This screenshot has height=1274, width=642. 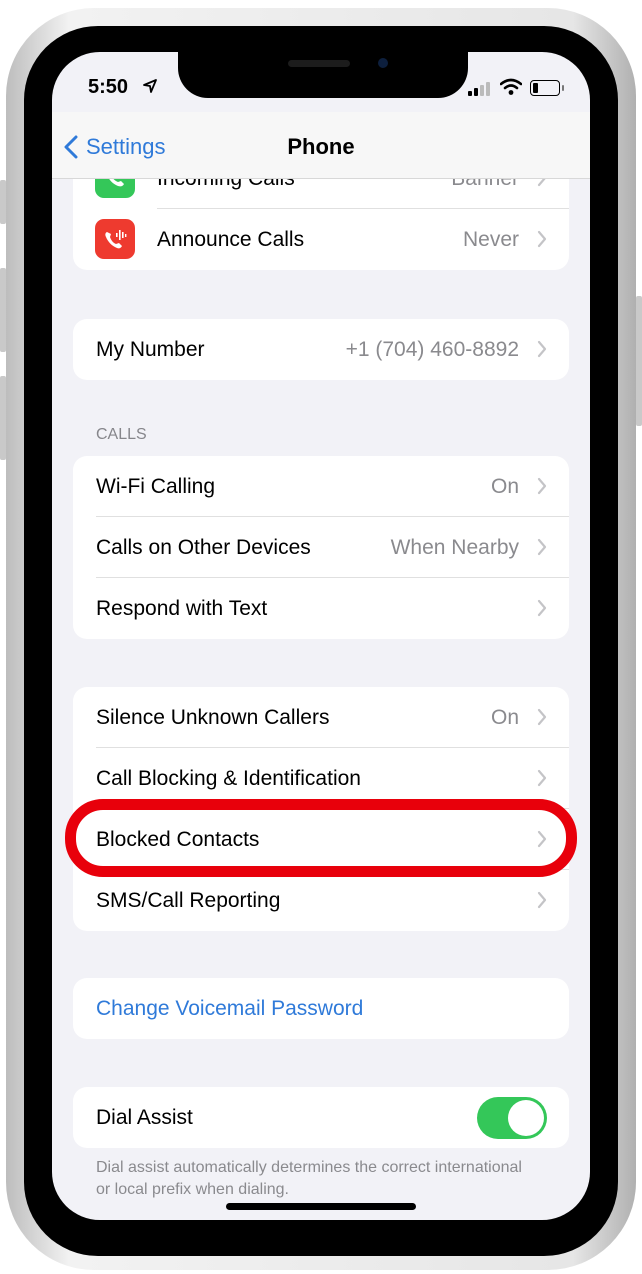 What do you see at coordinates (319, 63) in the screenshot?
I see `speaker-grille` at bounding box center [319, 63].